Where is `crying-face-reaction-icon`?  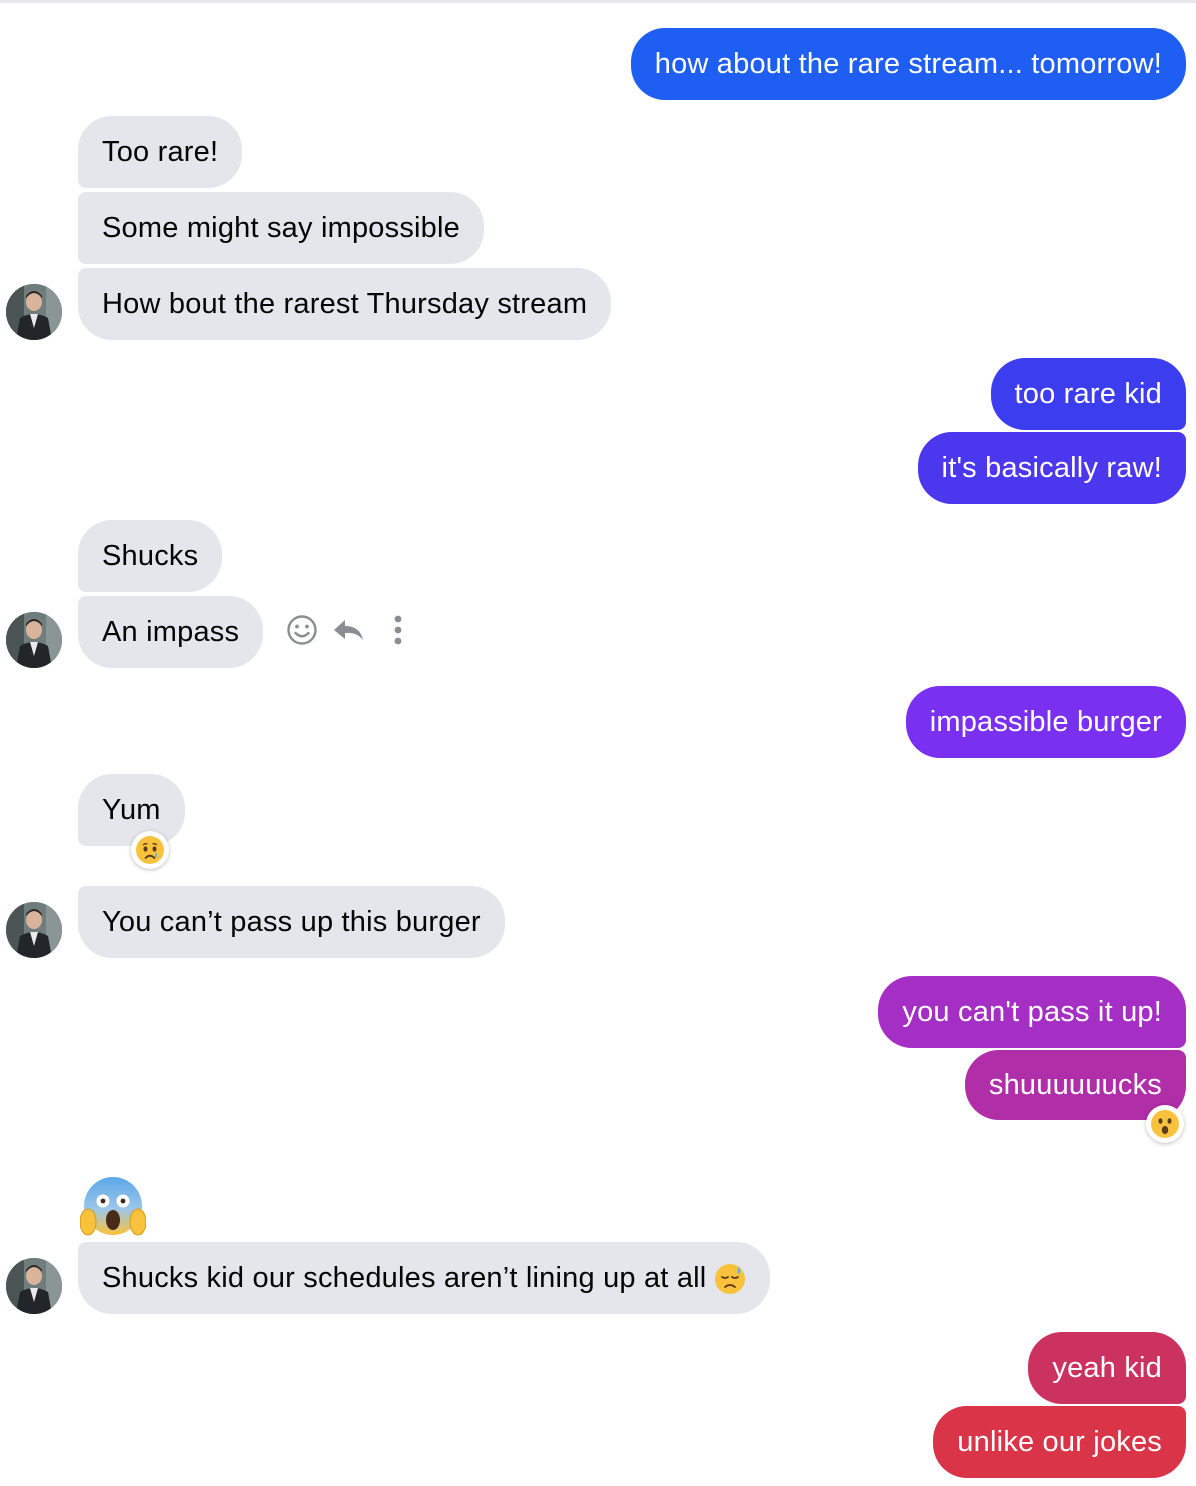
crying-face-reaction-icon is located at coordinates (150, 850).